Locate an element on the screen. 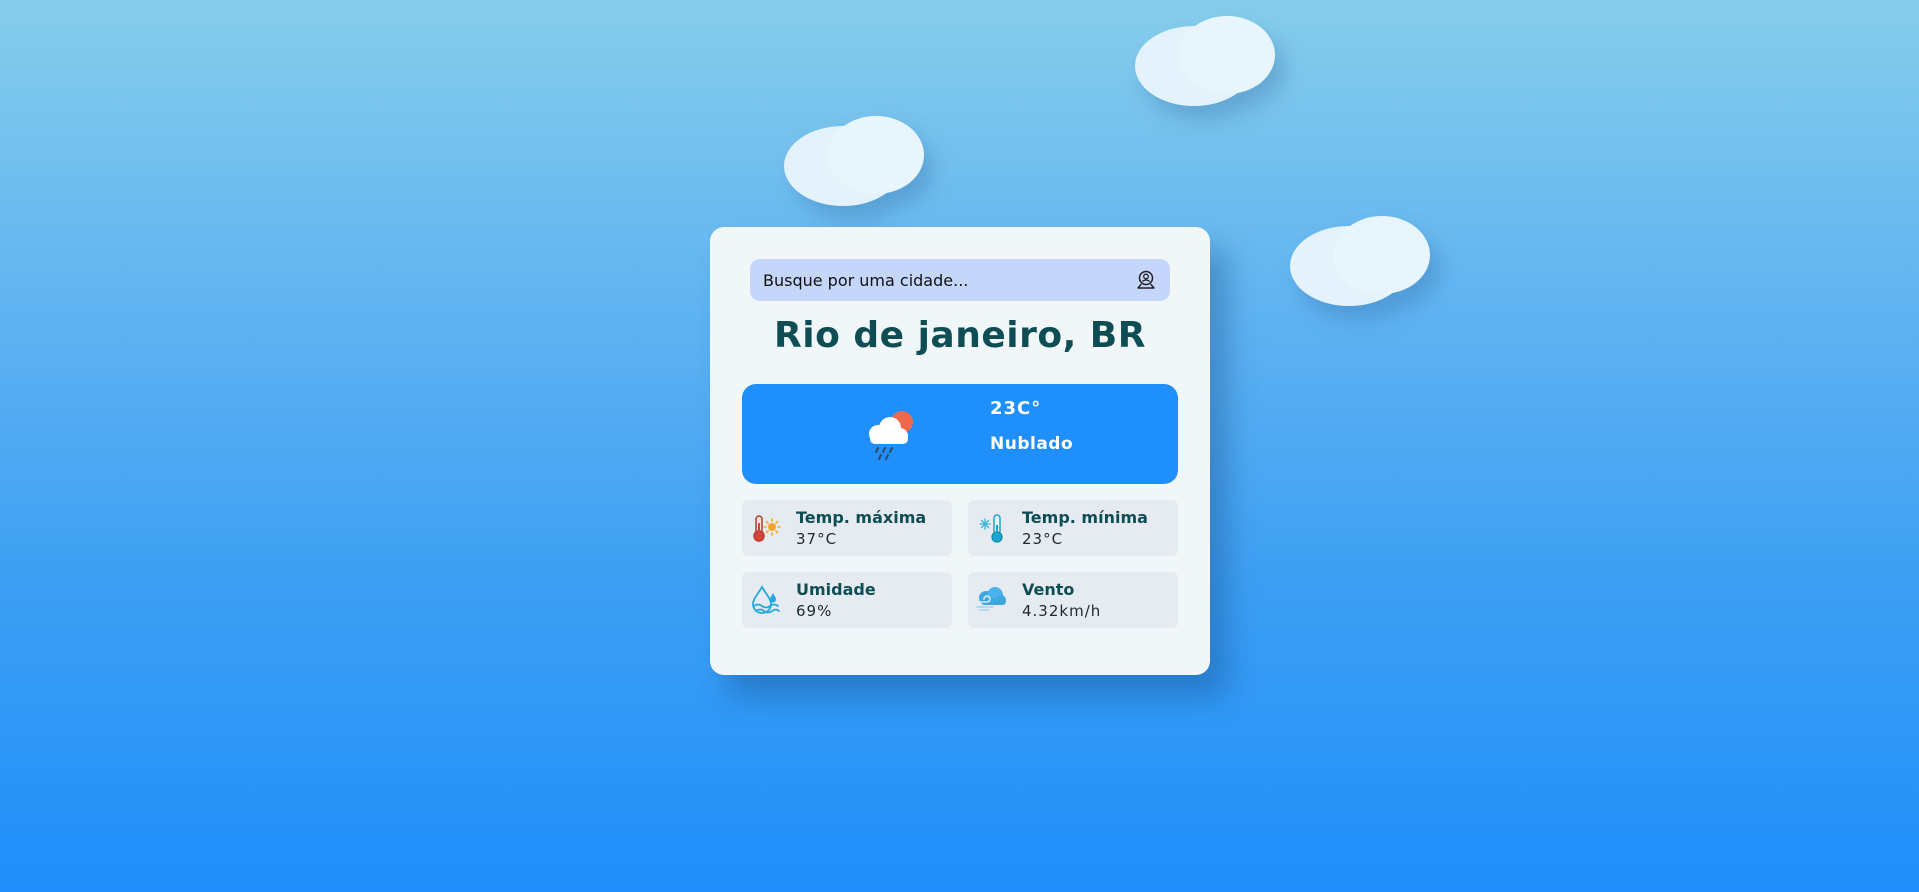  wind-cloud-icon is located at coordinates (991, 600).